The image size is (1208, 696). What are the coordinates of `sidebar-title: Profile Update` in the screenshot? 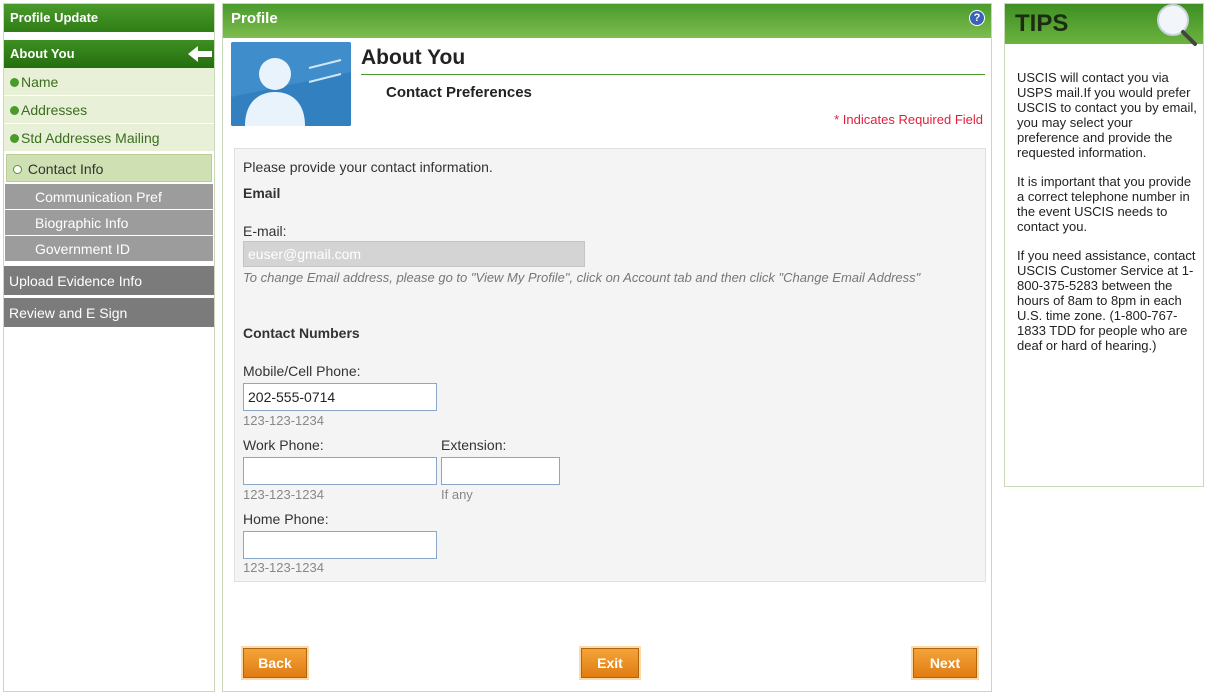 It's located at (109, 18).